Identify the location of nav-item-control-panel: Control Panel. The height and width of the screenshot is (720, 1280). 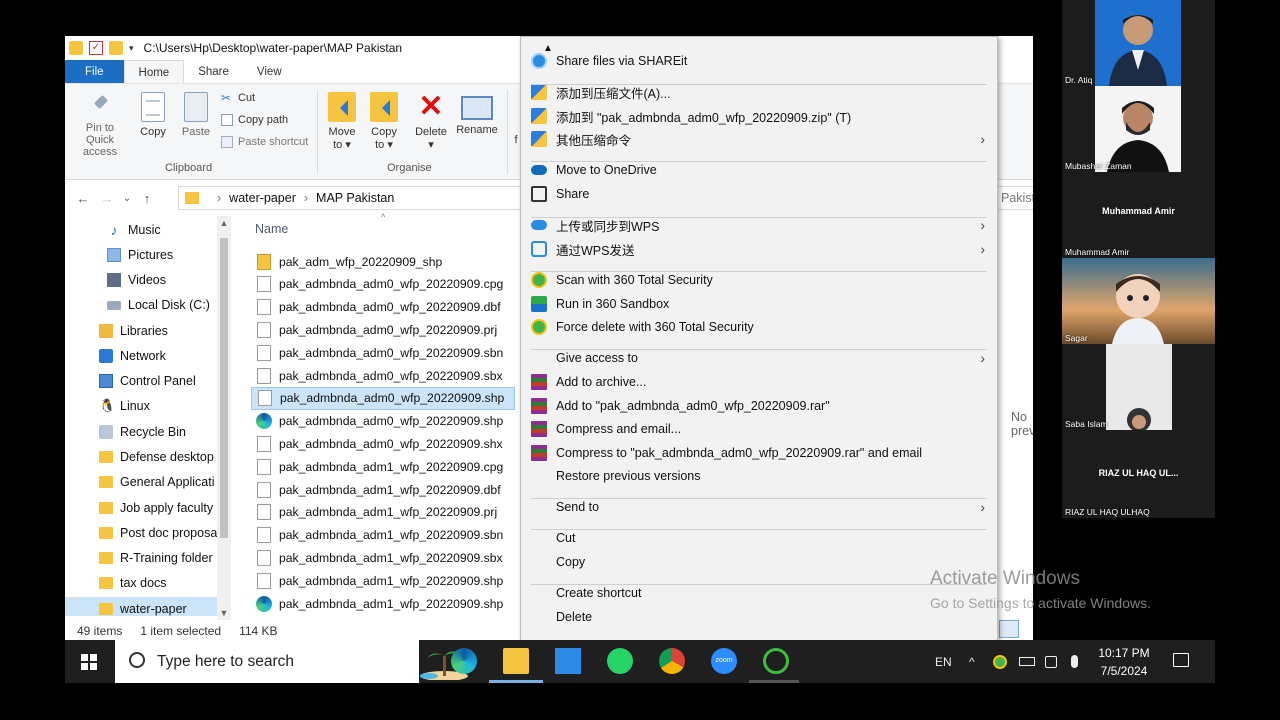
(141, 381).